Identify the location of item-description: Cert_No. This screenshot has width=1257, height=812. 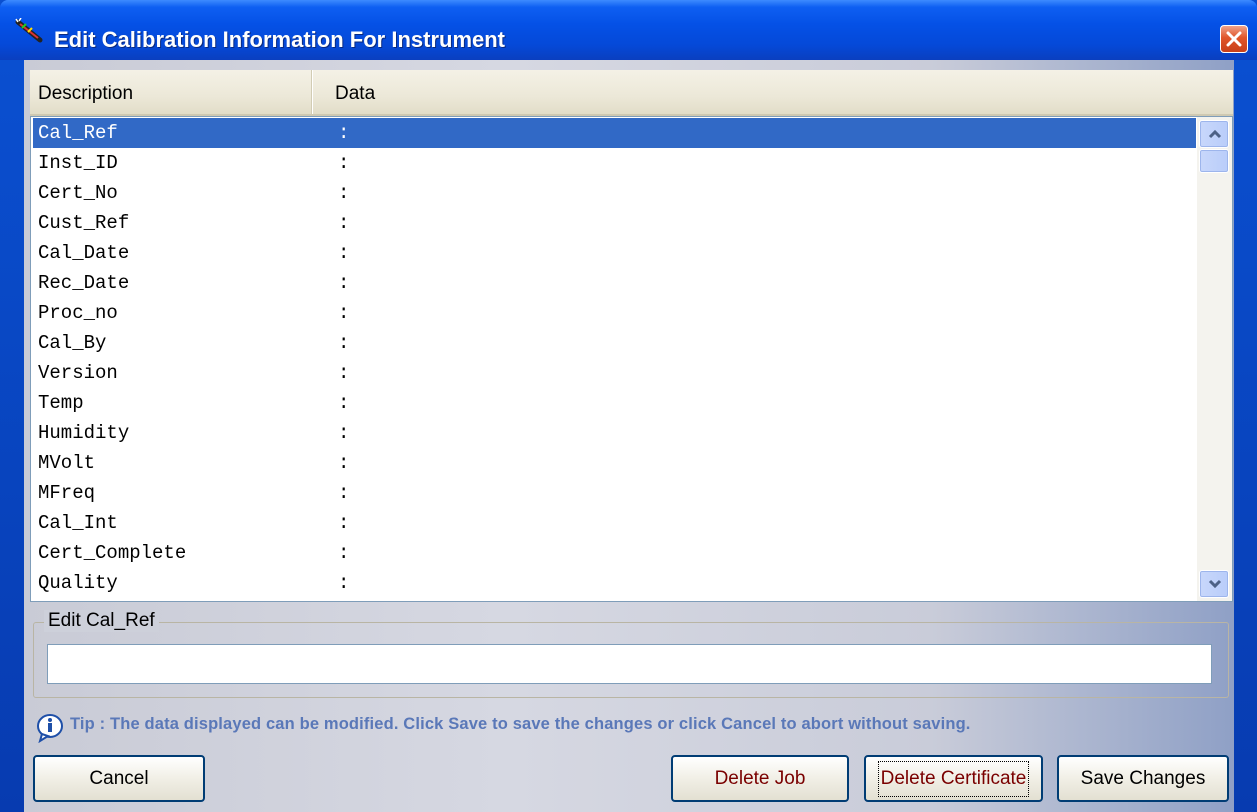
(78, 193).